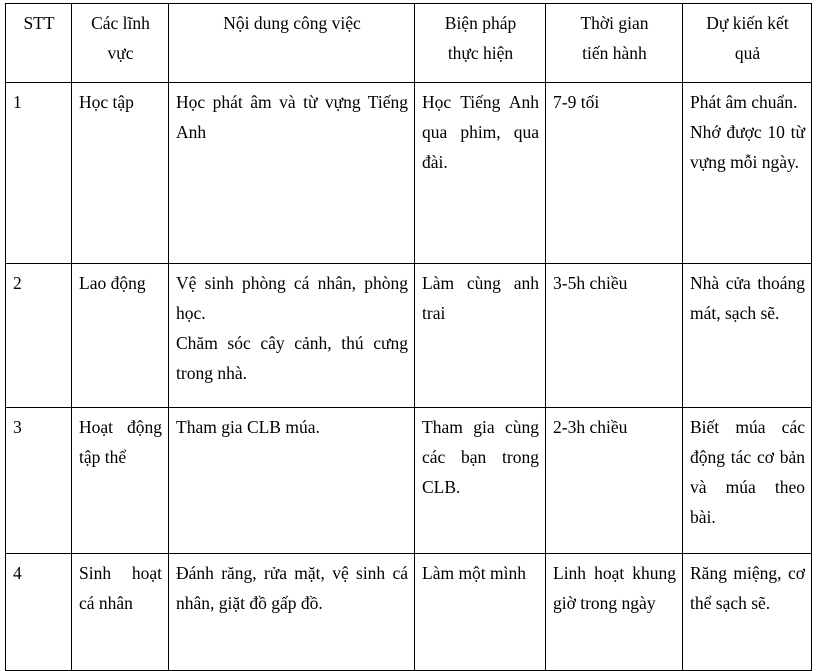  I want to click on cell-paragraph: Răng miệng, cơ thể sạch sẽ., so click(747, 588).